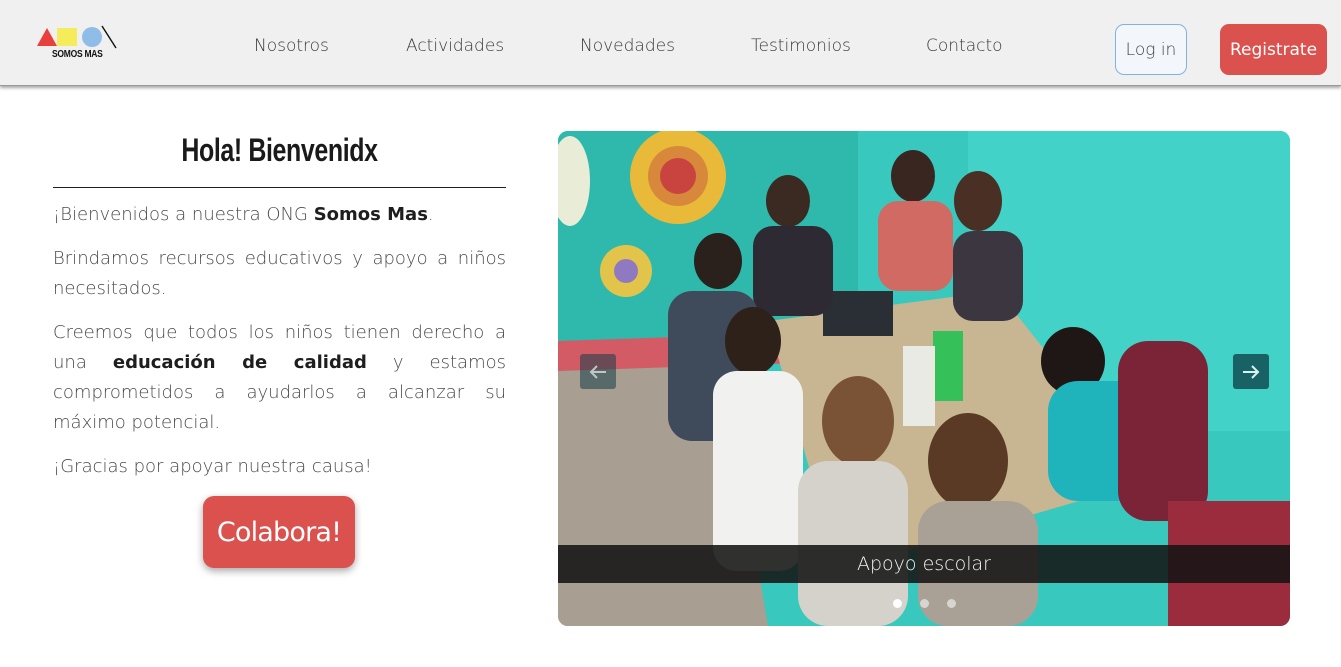  What do you see at coordinates (279, 187) in the screenshot?
I see `title-divider` at bounding box center [279, 187].